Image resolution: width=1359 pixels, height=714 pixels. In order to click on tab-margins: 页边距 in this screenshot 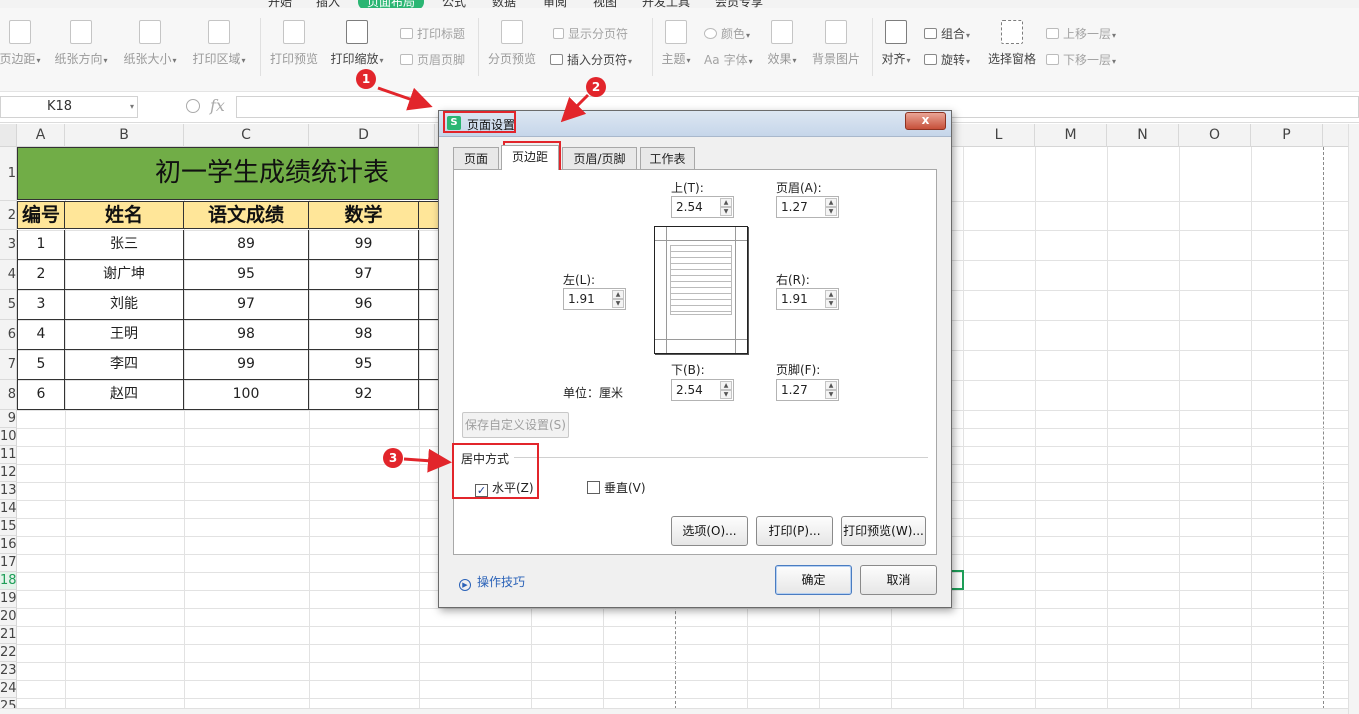, I will do `click(530, 157)`.